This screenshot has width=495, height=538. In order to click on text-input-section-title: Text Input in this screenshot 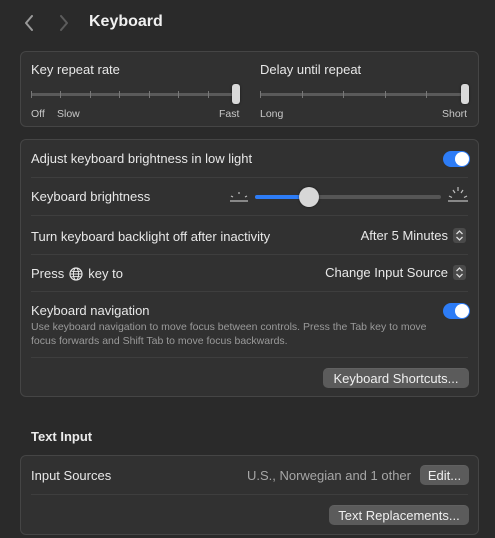, I will do `click(62, 436)`.